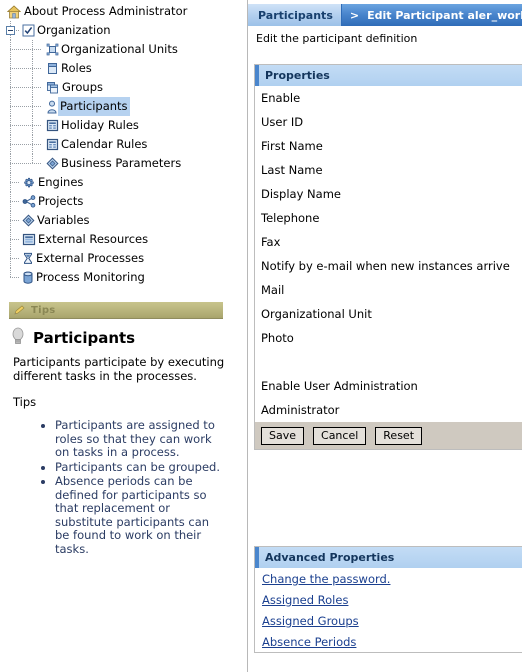 The image size is (522, 672). Describe the element at coordinates (29, 201) in the screenshot. I see `share-icon` at that location.